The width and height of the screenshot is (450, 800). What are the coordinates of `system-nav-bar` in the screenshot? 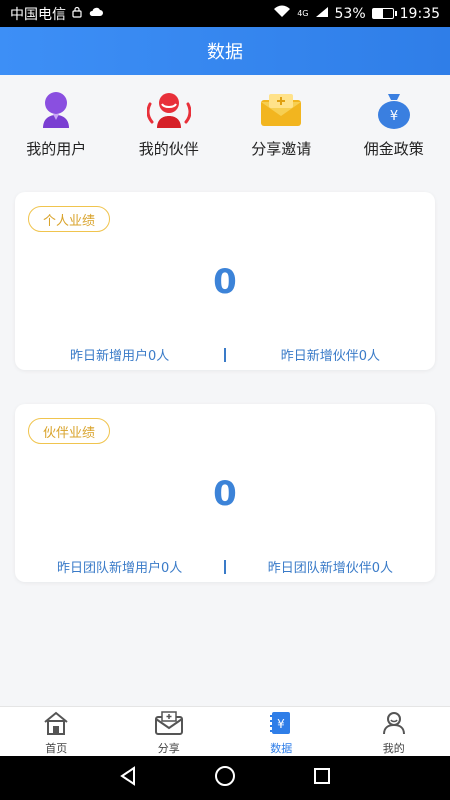 It's located at (225, 778).